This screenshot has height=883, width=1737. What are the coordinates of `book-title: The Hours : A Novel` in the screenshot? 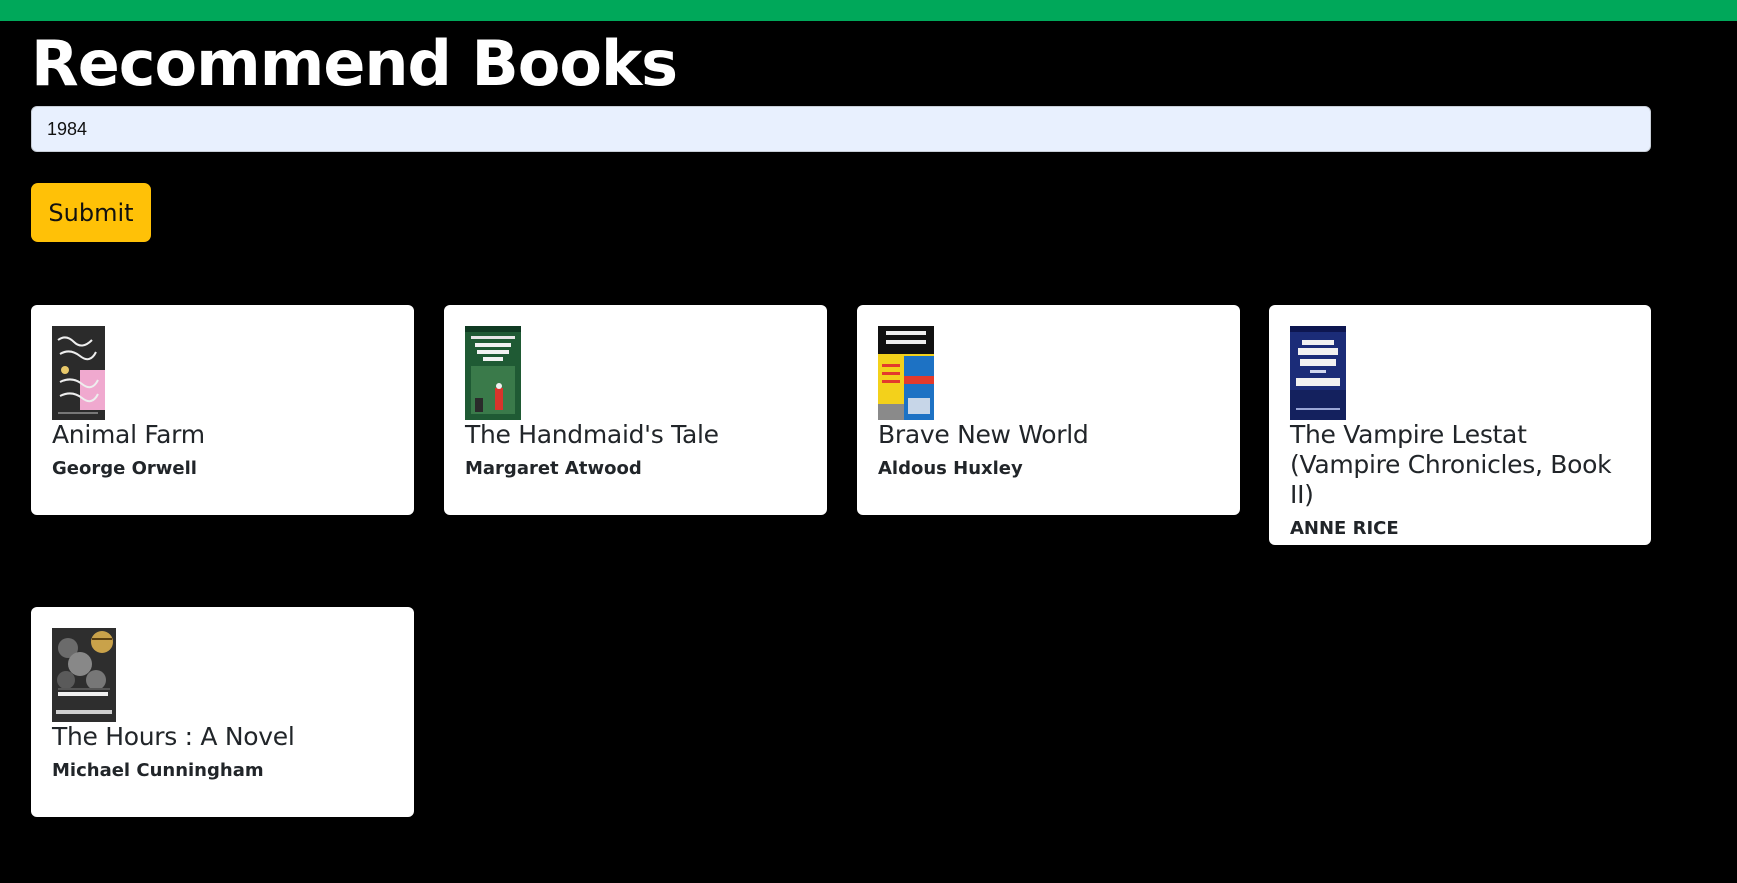 It's located at (173, 736).